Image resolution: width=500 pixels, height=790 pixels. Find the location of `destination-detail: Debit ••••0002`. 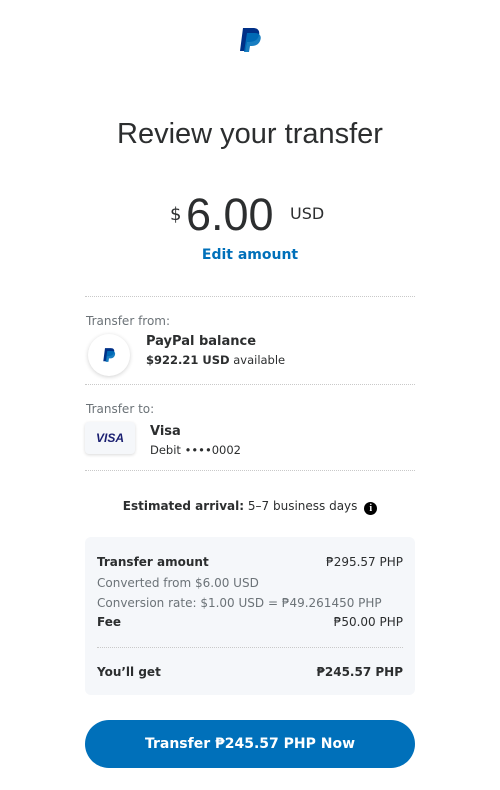

destination-detail: Debit ••••0002 is located at coordinates (195, 450).